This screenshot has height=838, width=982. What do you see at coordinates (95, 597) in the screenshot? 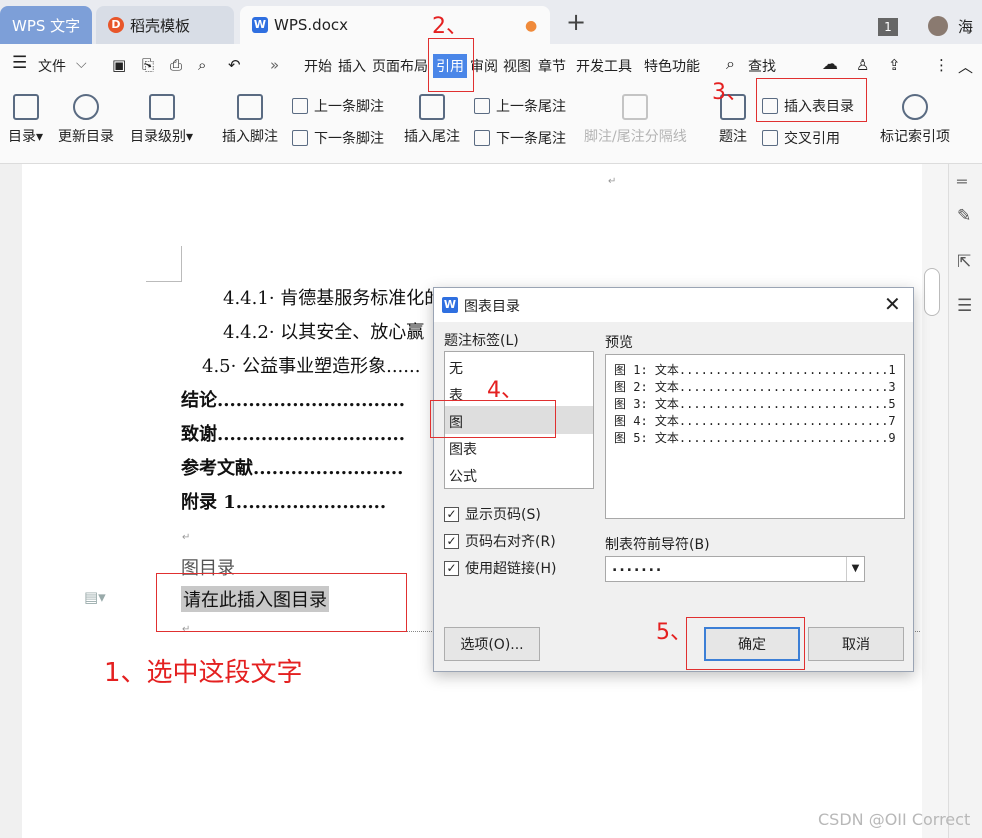
I see `paragraph-handle-icon: ▤▾` at bounding box center [95, 597].